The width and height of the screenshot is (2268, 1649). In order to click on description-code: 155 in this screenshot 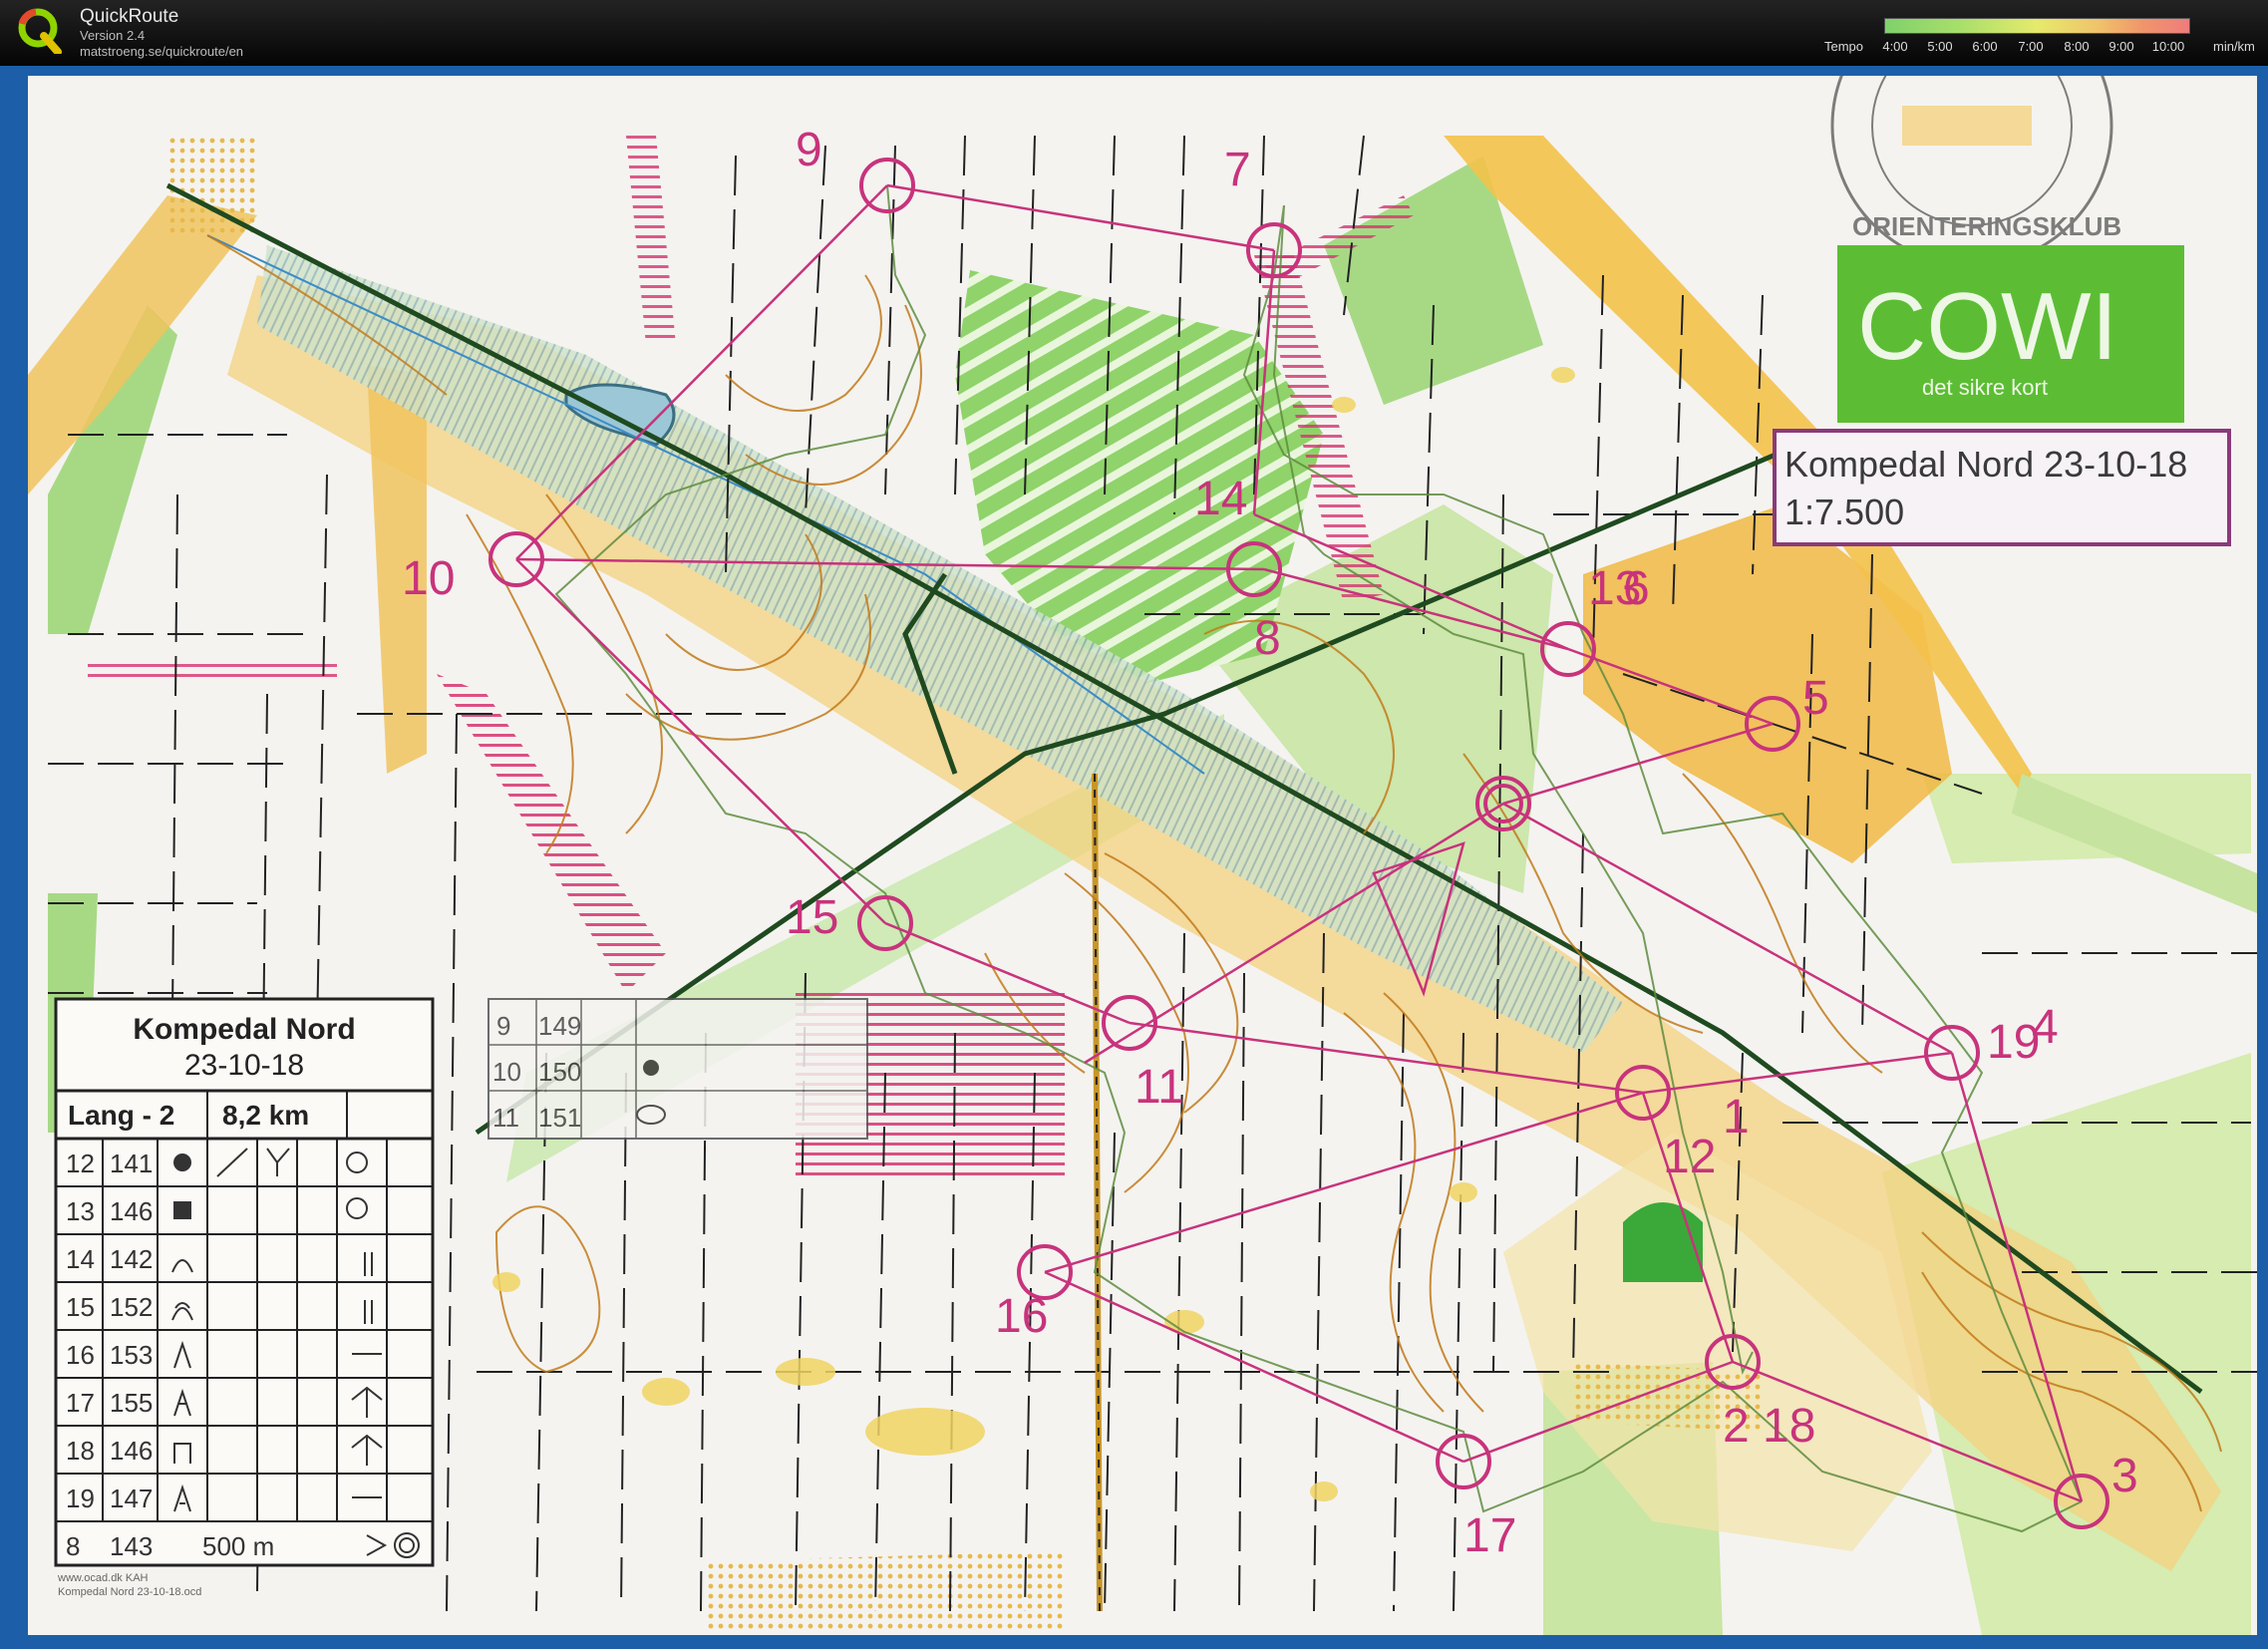, I will do `click(131, 1403)`.